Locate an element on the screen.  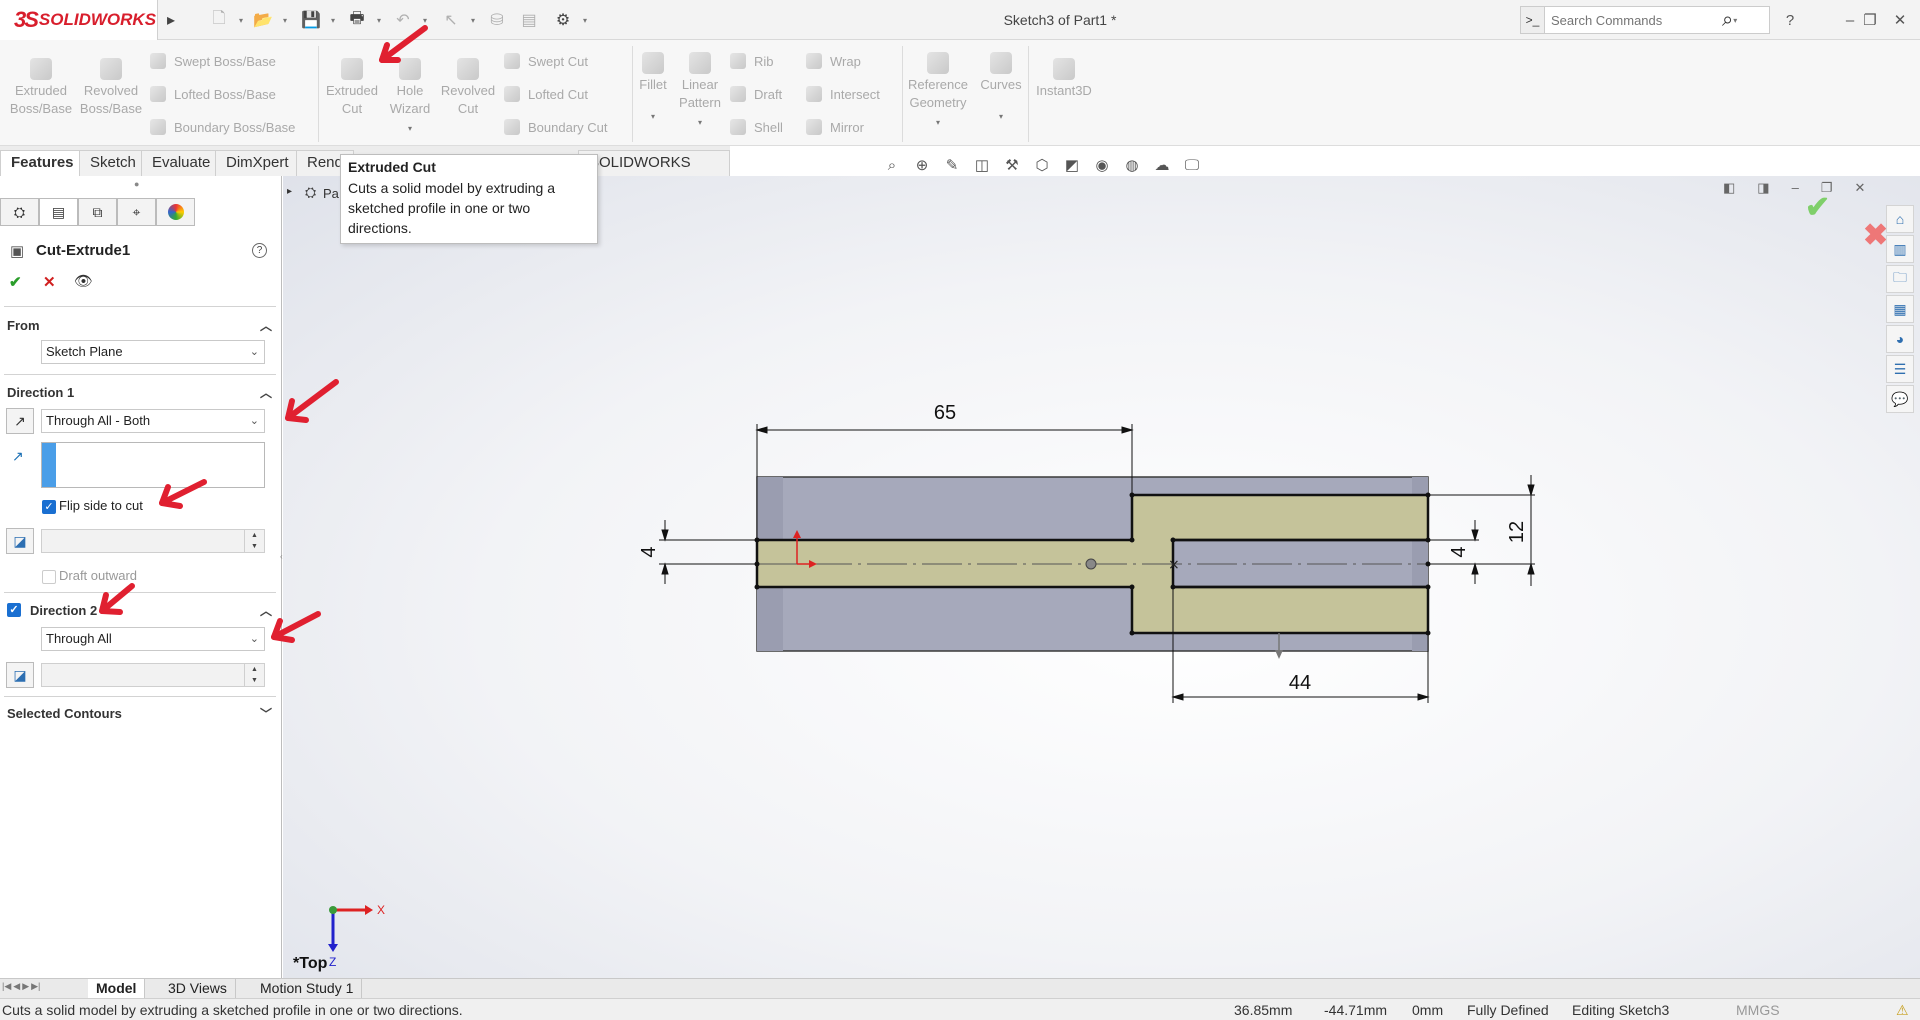
open-dropdown-icon: ▾ is located at coordinates (285, 20).